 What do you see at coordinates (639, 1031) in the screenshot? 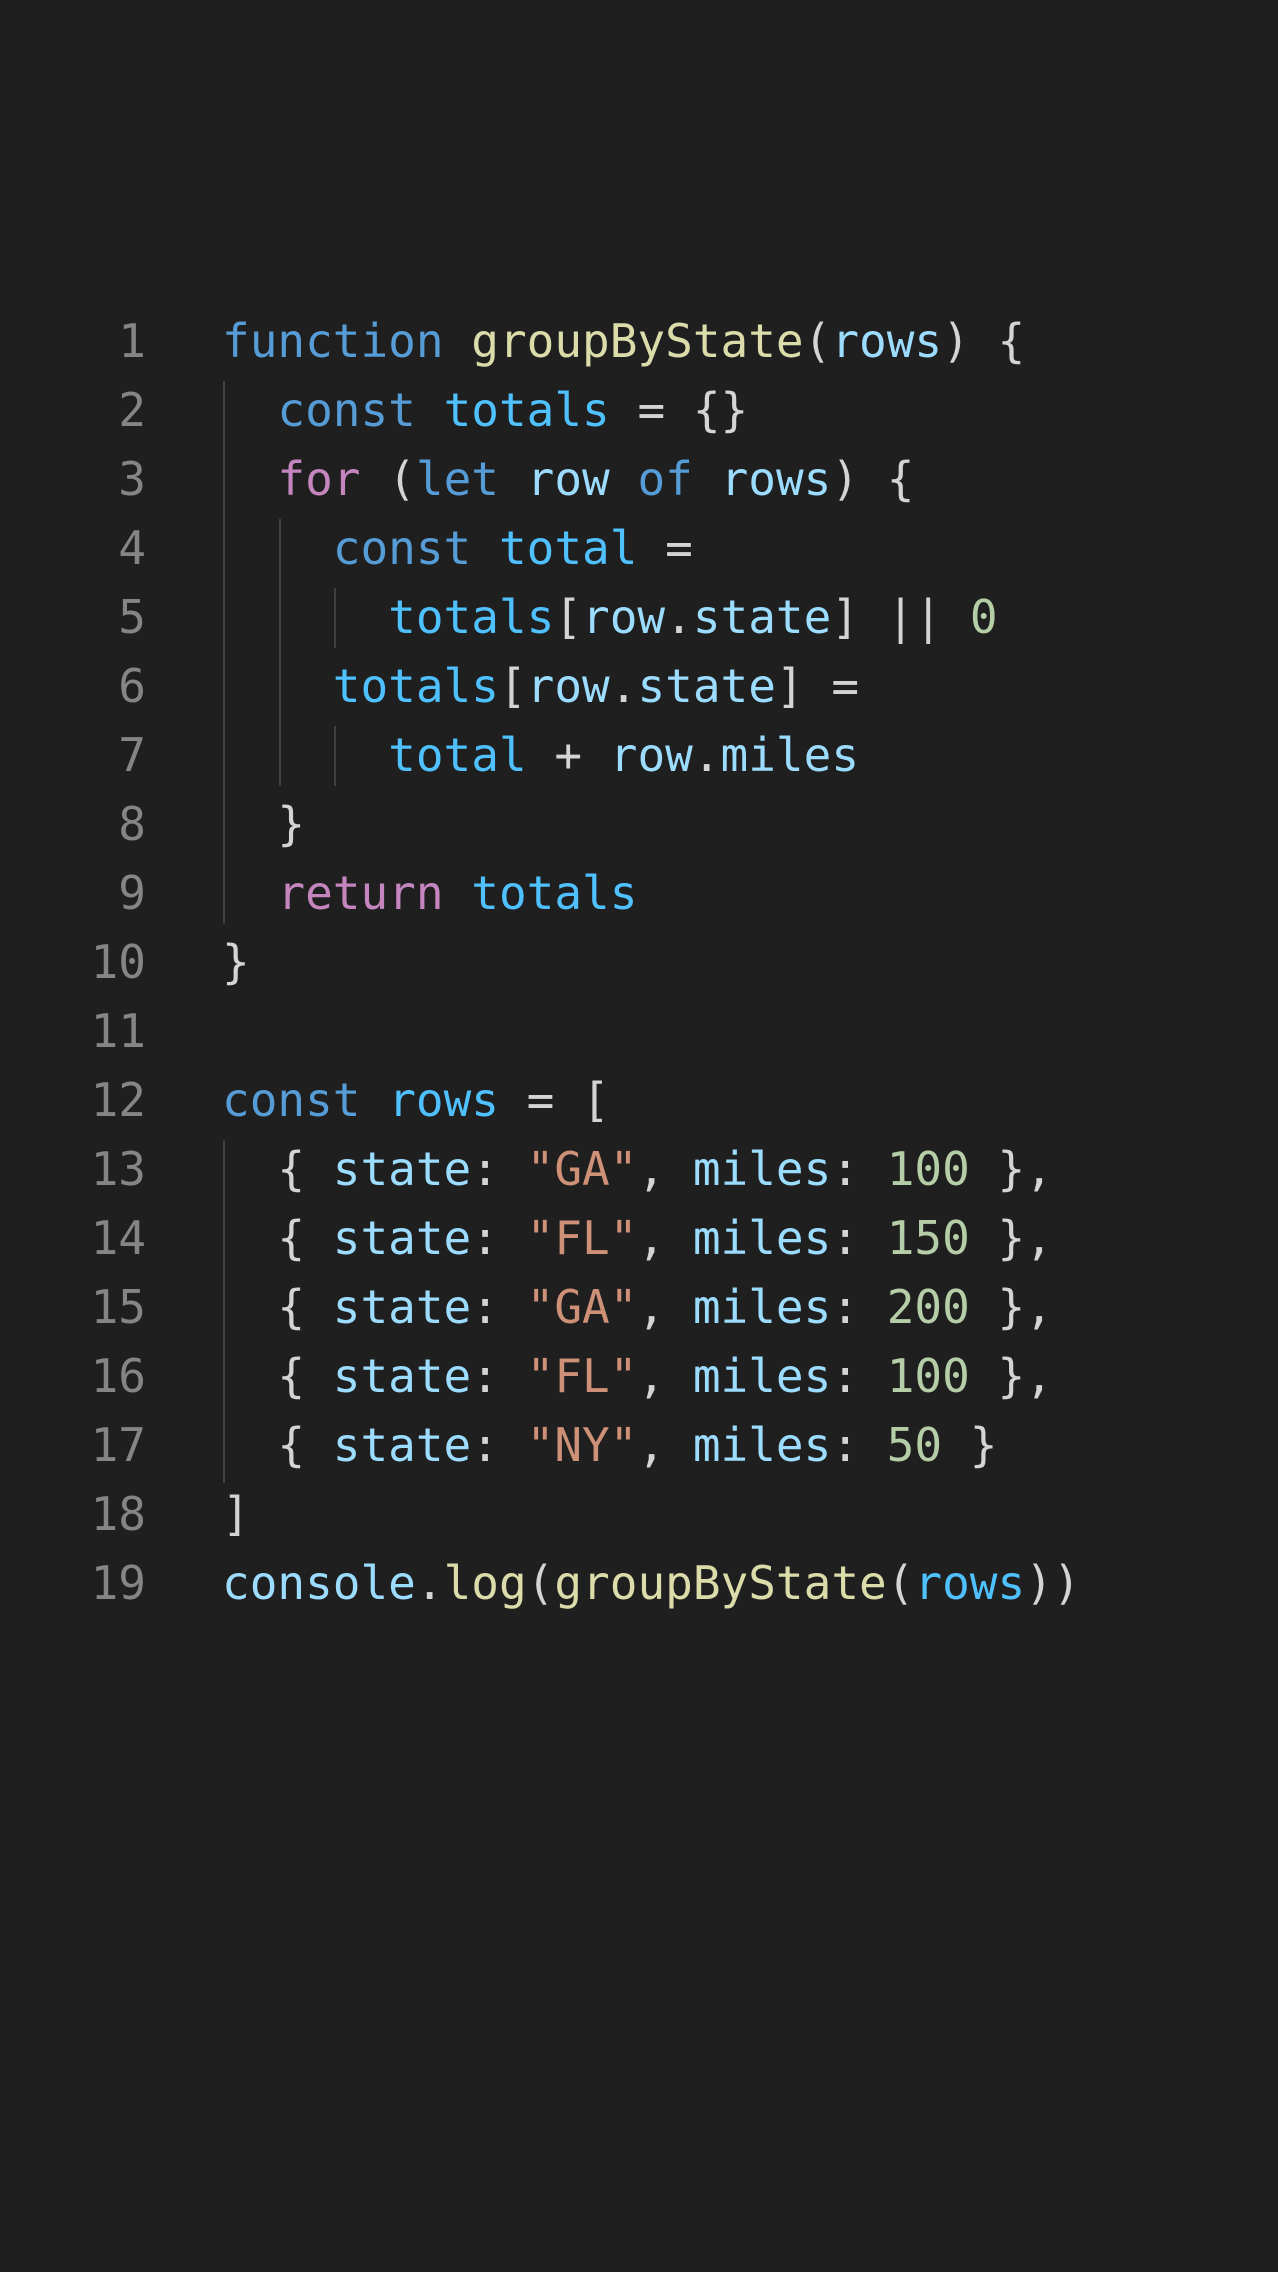
I see `code-line: 11` at bounding box center [639, 1031].